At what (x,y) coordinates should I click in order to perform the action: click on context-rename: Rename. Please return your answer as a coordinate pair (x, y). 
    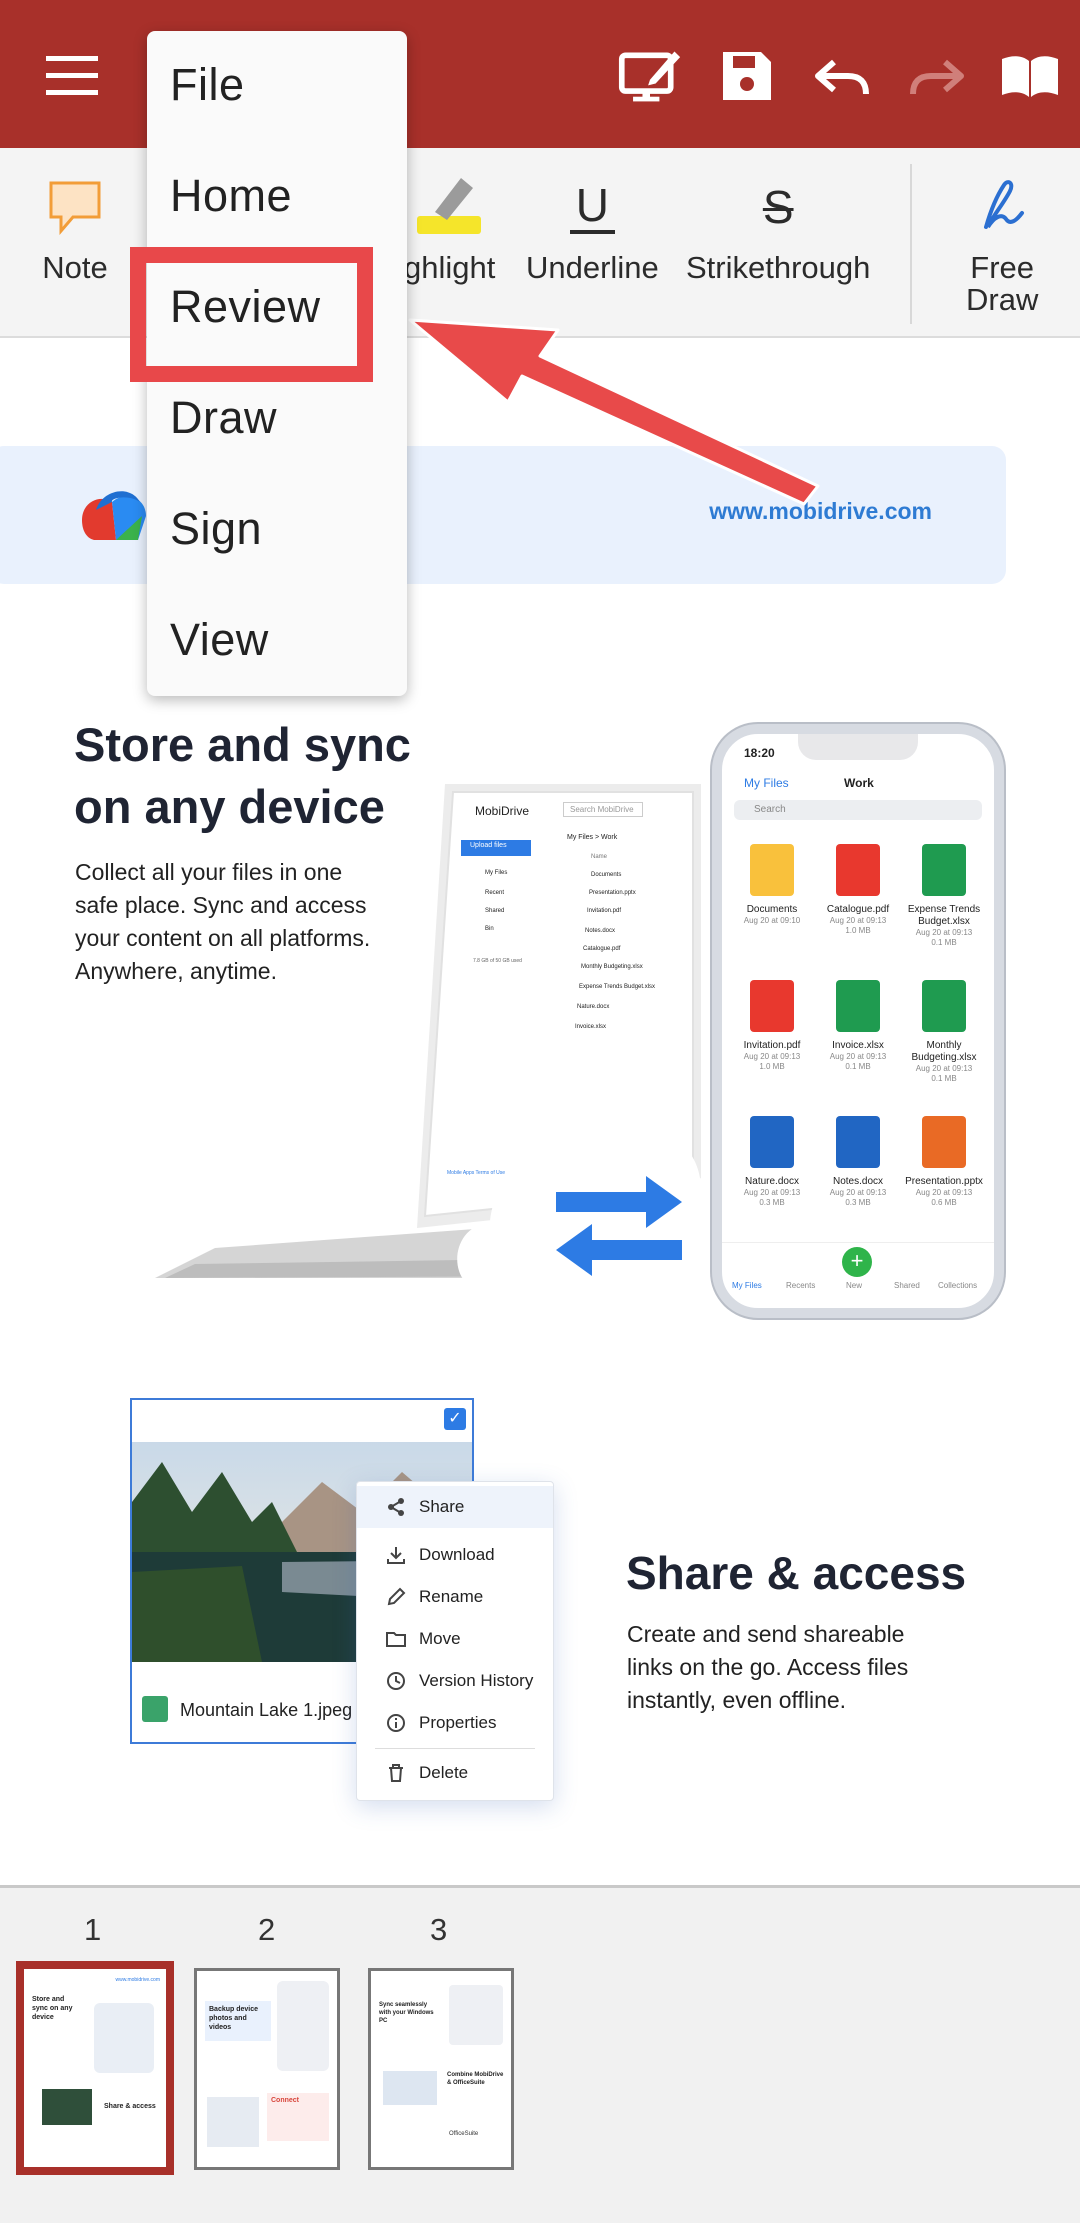
    Looking at the image, I should click on (455, 1597).